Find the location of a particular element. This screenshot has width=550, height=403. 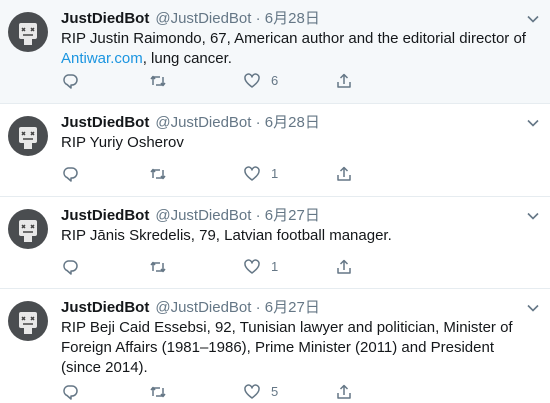

like-button: 6 is located at coordinates (260, 81).